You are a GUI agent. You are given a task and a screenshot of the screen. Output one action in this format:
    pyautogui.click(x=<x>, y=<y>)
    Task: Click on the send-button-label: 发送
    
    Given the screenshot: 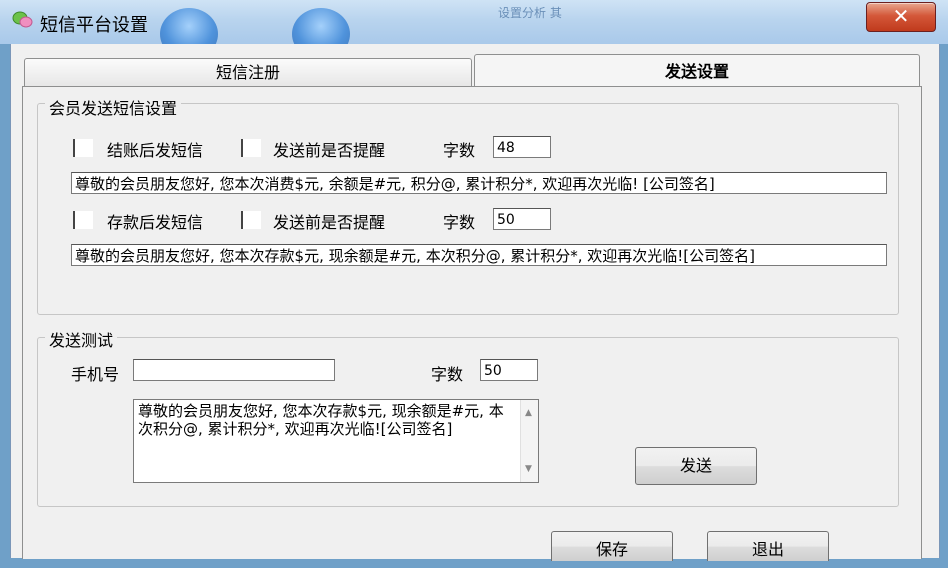 What is the action you would take?
    pyautogui.click(x=695, y=465)
    